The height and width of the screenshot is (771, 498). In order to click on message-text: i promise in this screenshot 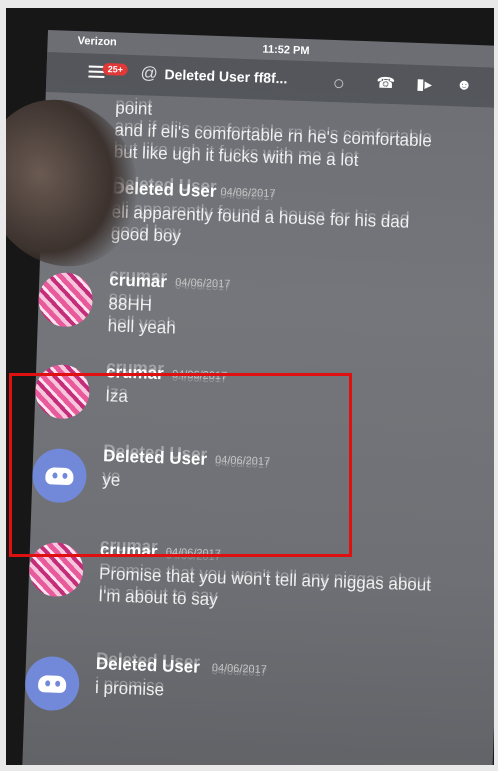, I will do `click(129, 689)`.